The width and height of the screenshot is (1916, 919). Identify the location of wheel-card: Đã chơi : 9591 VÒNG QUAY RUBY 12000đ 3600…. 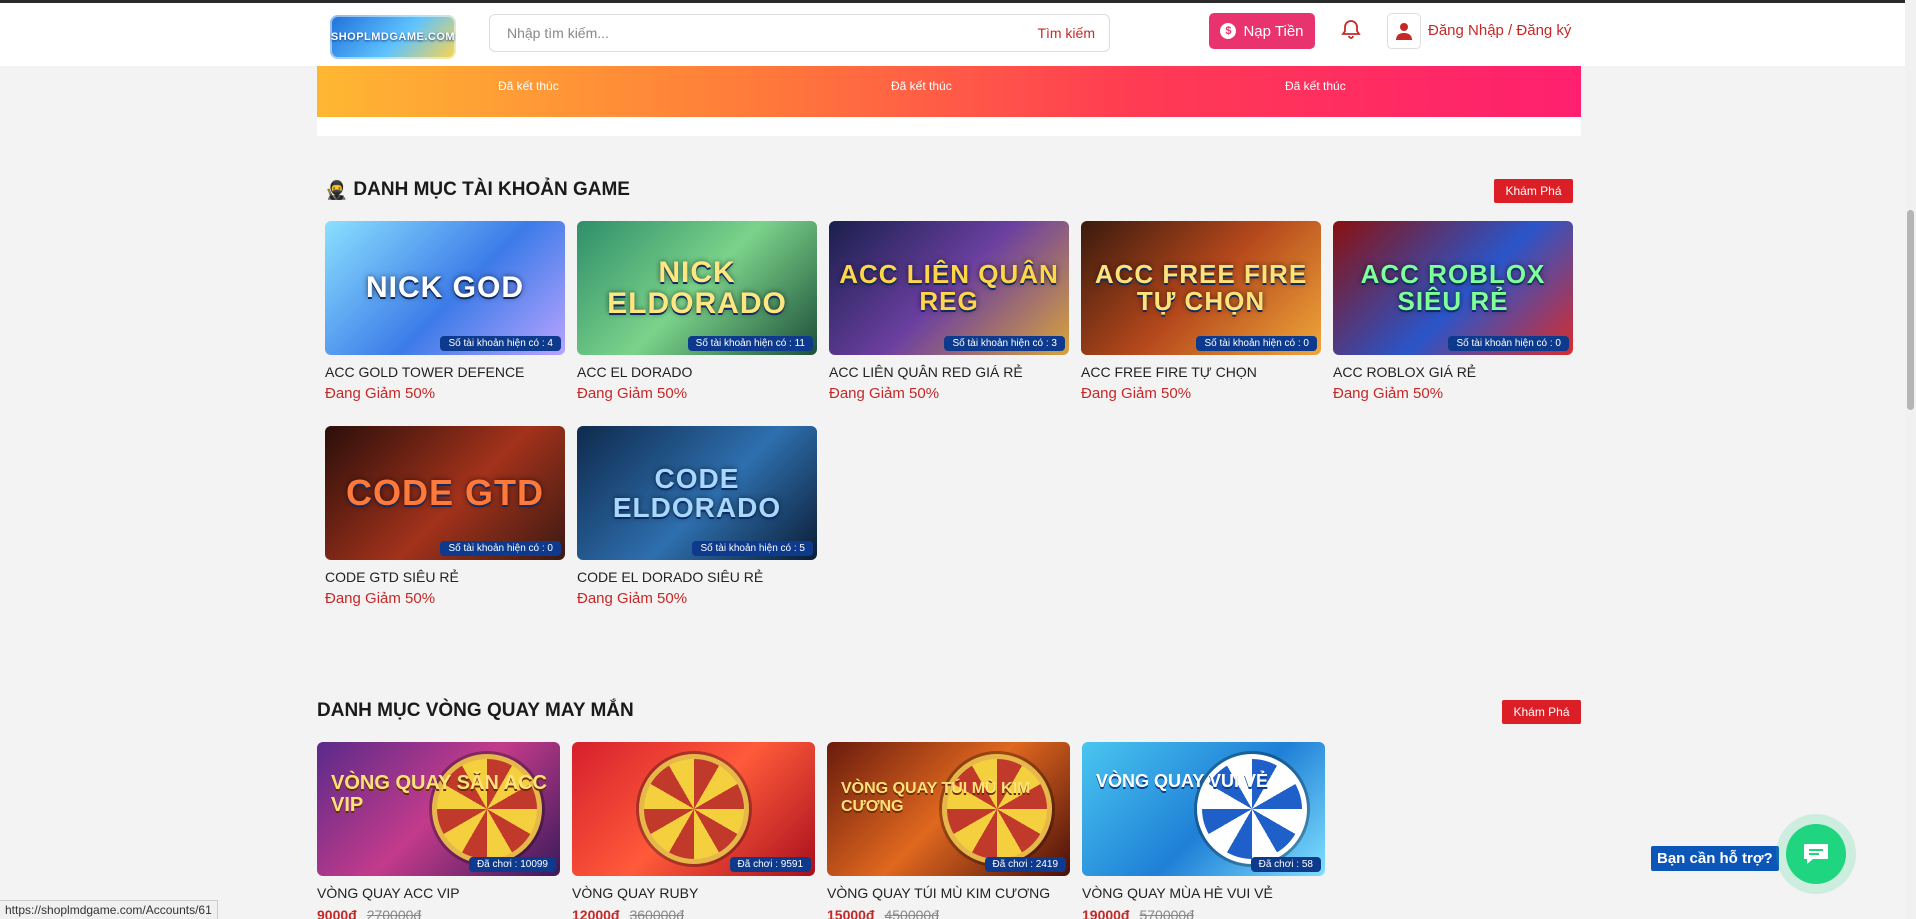
(693, 830).